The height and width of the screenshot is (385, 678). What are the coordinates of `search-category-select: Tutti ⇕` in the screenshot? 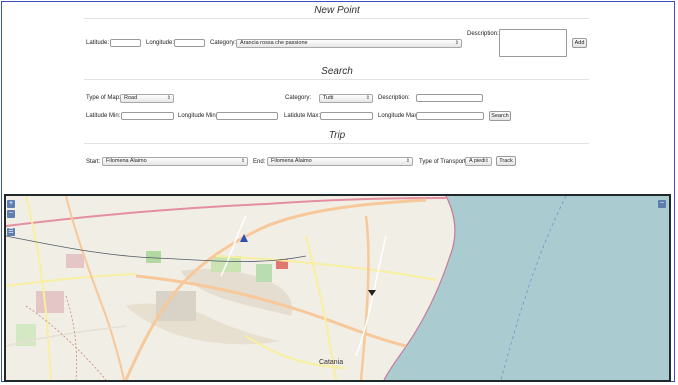 It's located at (346, 98).